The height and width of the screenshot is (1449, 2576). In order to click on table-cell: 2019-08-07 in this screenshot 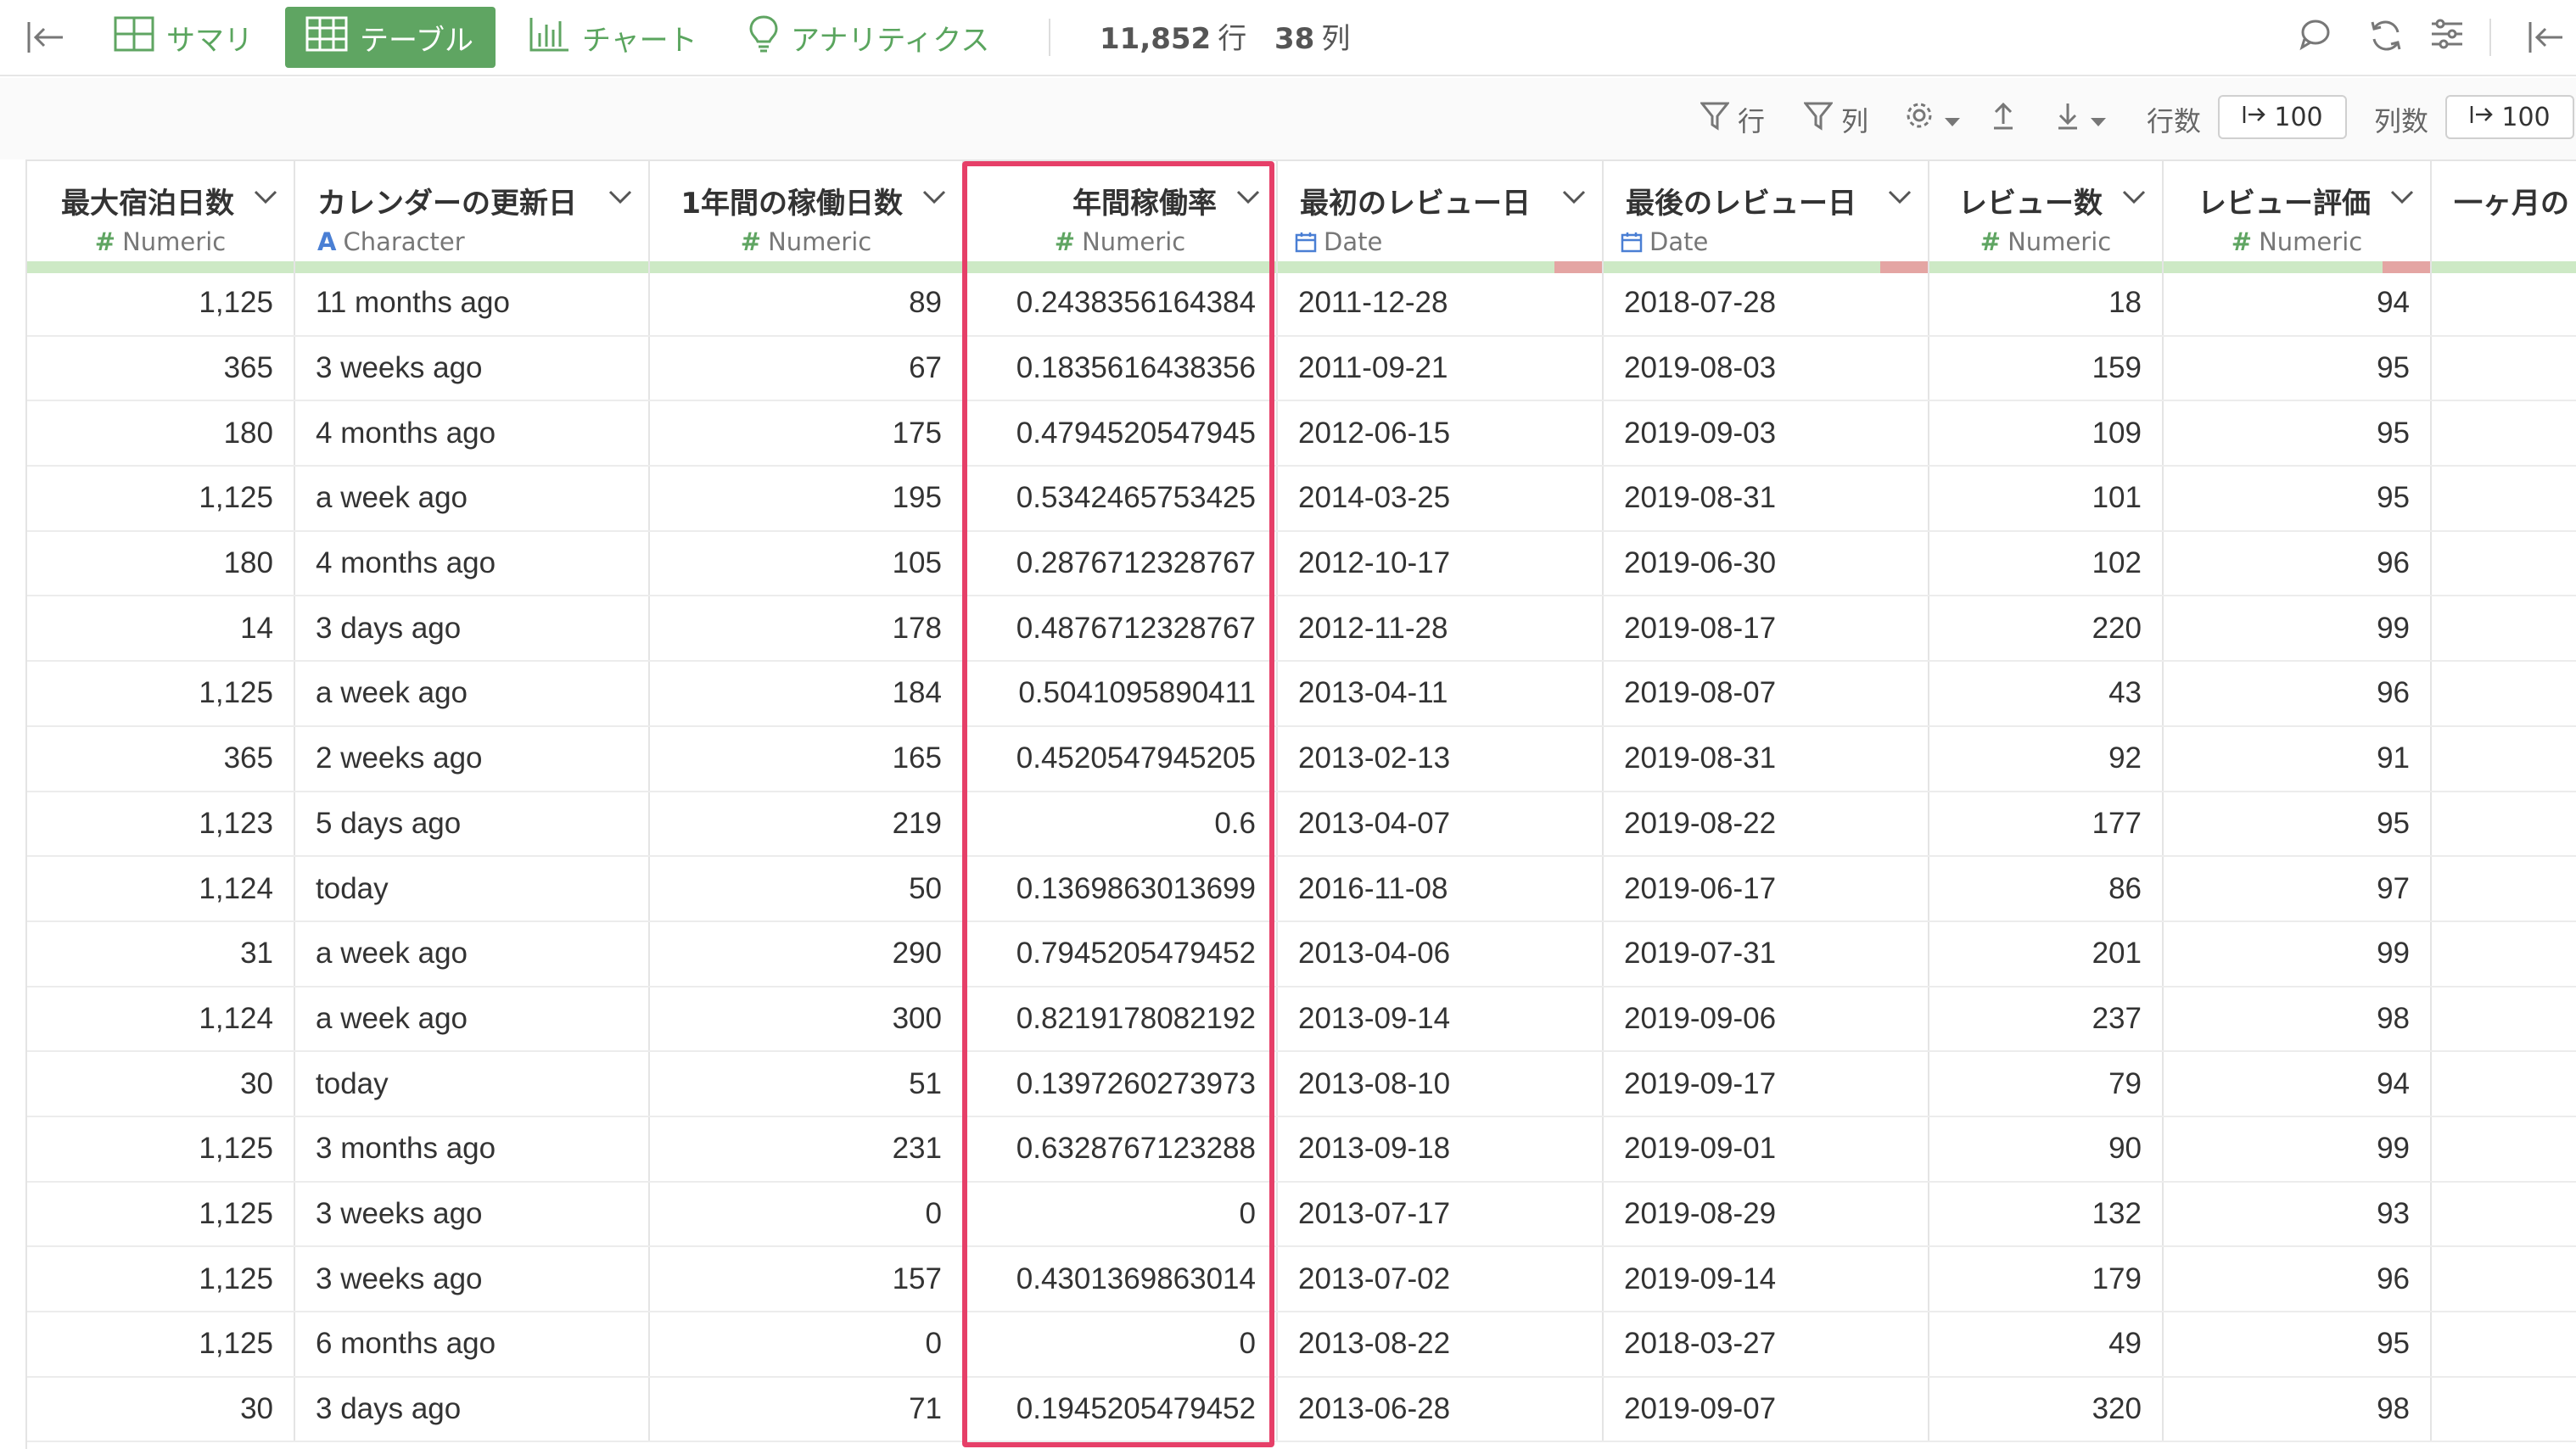, I will do `click(1766, 693)`.